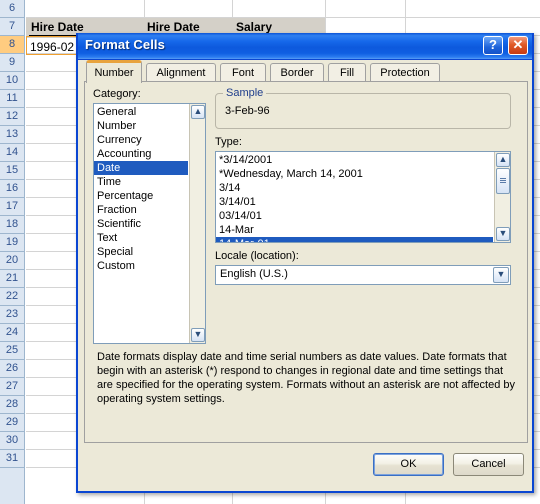  Describe the element at coordinates (12, 351) in the screenshot. I see `row-header-25: 25` at that location.